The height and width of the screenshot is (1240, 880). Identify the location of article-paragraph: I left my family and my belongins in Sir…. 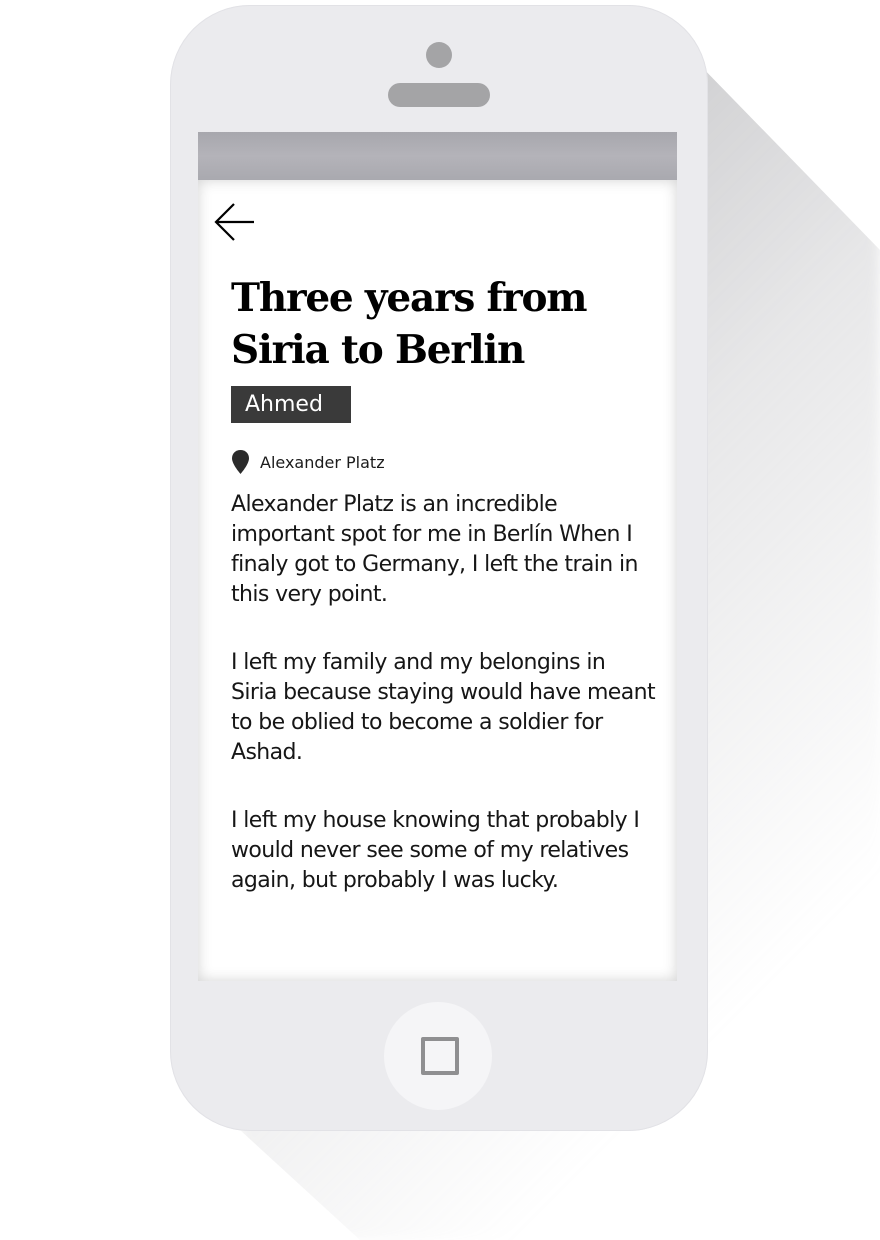
(443, 707).